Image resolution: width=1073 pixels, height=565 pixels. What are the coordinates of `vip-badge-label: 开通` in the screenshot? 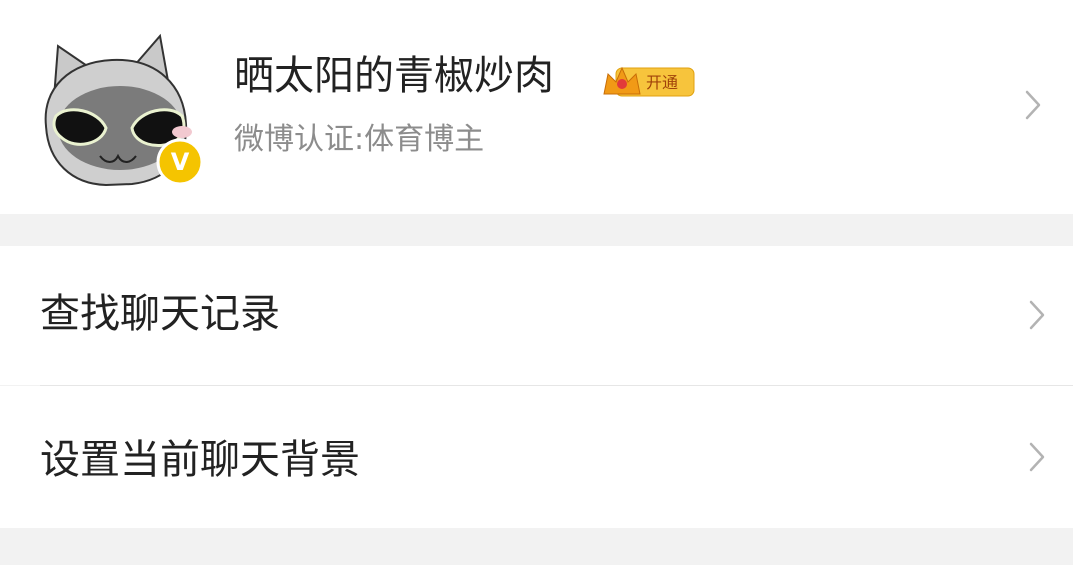 It's located at (662, 82).